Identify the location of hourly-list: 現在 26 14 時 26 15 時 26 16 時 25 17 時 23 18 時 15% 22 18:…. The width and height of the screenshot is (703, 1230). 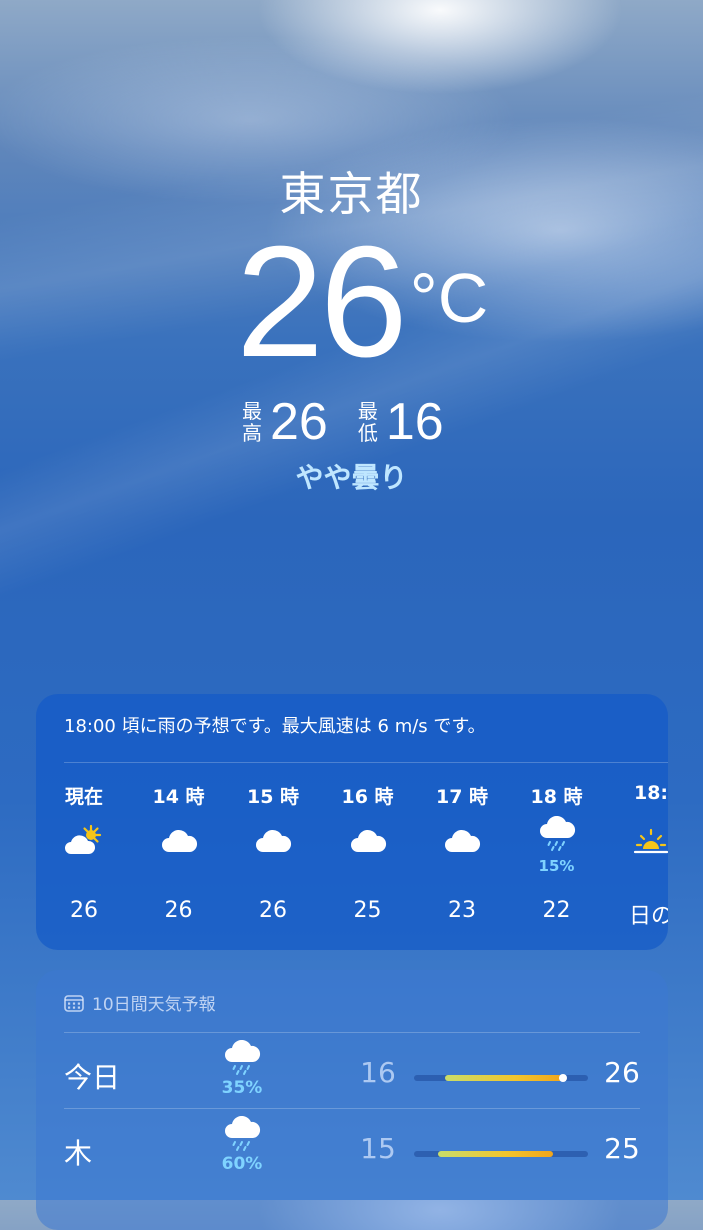
(352, 862).